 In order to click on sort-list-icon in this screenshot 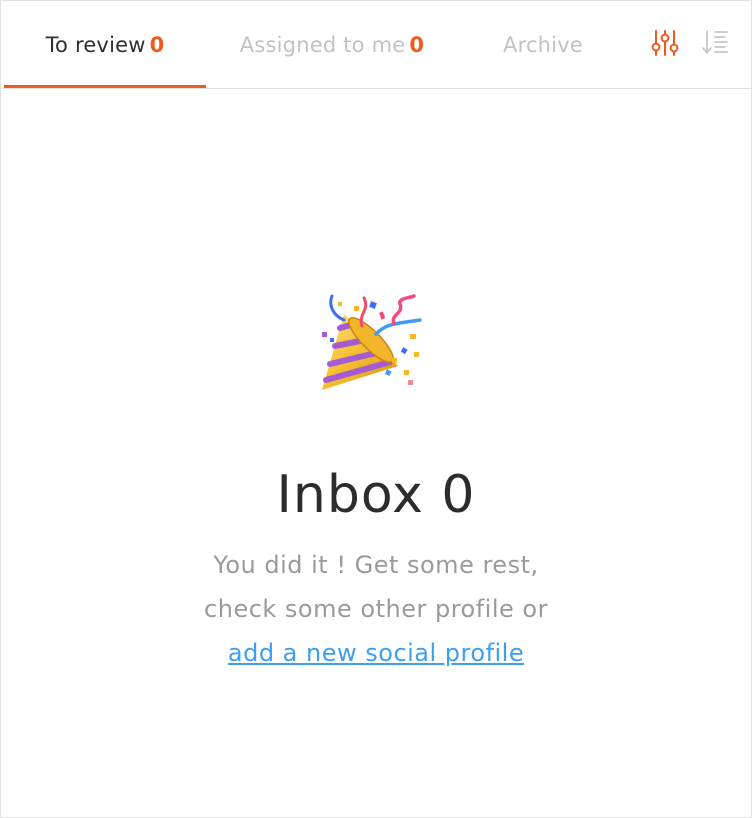, I will do `click(715, 42)`.